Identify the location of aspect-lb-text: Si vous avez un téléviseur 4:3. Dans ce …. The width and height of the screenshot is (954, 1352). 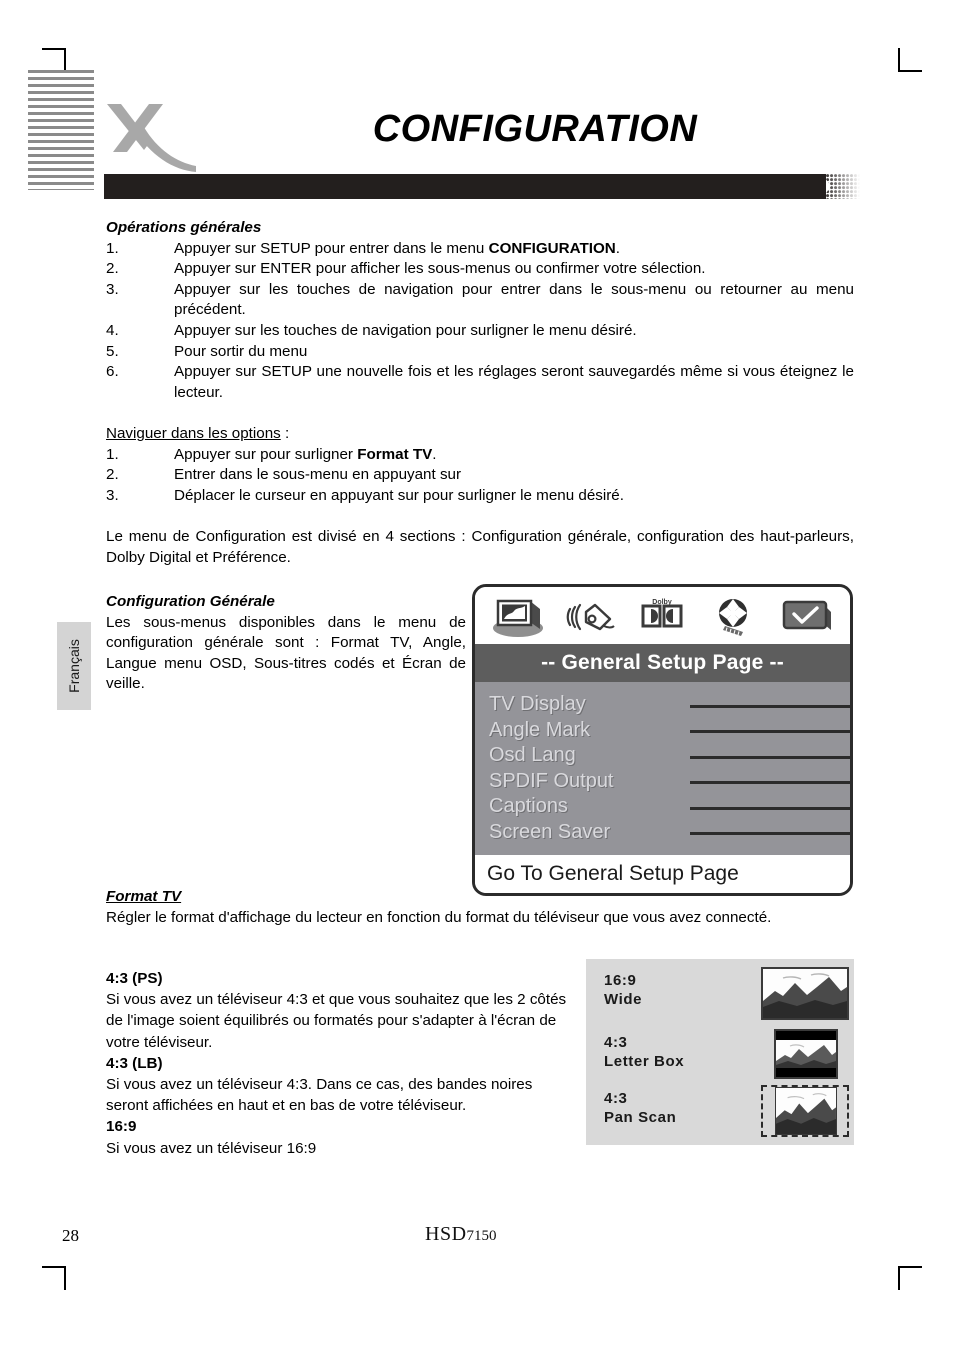
(319, 1095).